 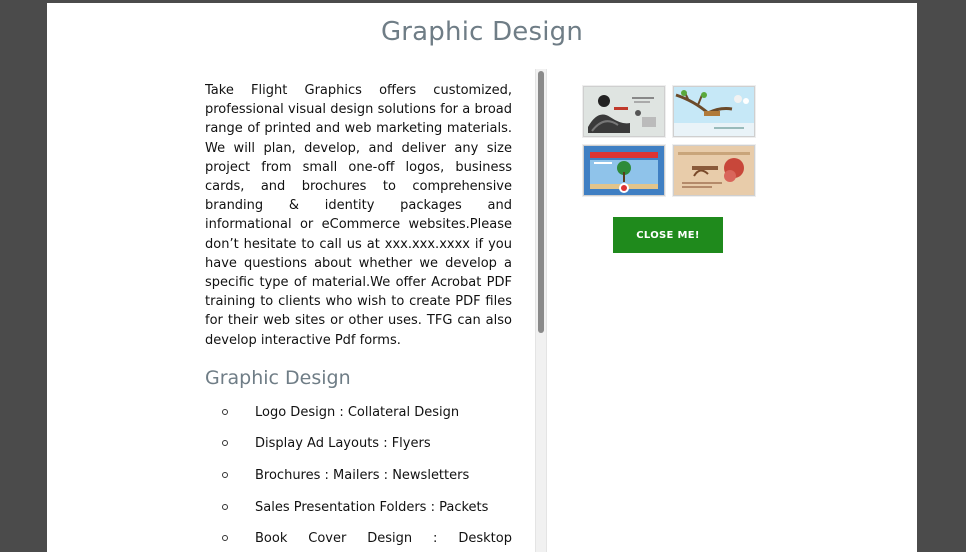 I want to click on sketch-illustration-image, so click(x=624, y=111).